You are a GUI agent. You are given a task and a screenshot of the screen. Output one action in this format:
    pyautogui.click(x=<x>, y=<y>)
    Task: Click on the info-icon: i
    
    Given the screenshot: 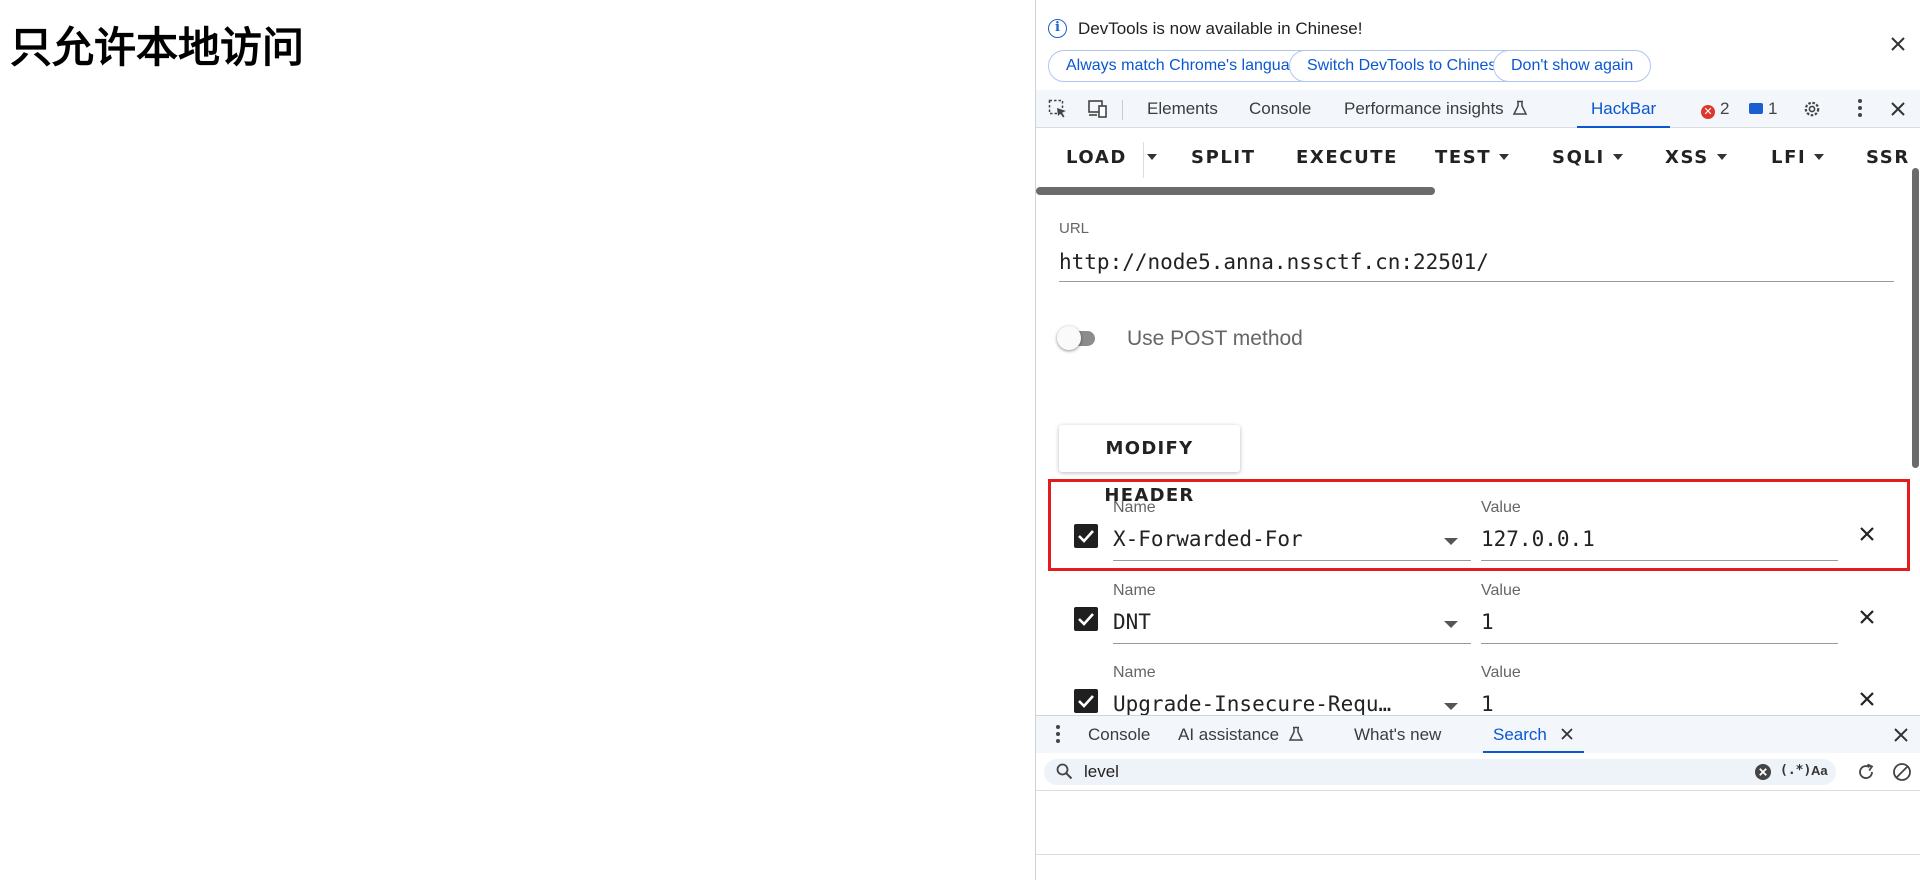 What is the action you would take?
    pyautogui.click(x=1057, y=28)
    